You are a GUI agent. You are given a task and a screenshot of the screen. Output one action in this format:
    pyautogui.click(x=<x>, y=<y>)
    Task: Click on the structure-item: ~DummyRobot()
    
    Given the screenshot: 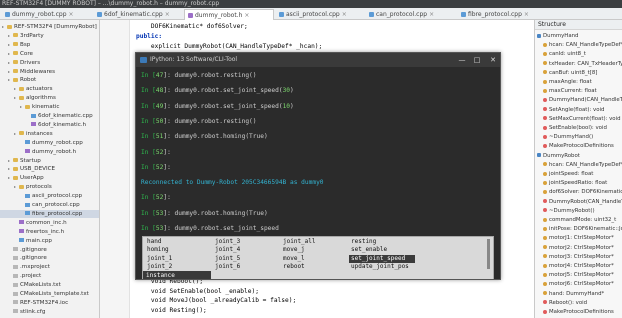 What is the action you would take?
    pyautogui.click(x=578, y=211)
    